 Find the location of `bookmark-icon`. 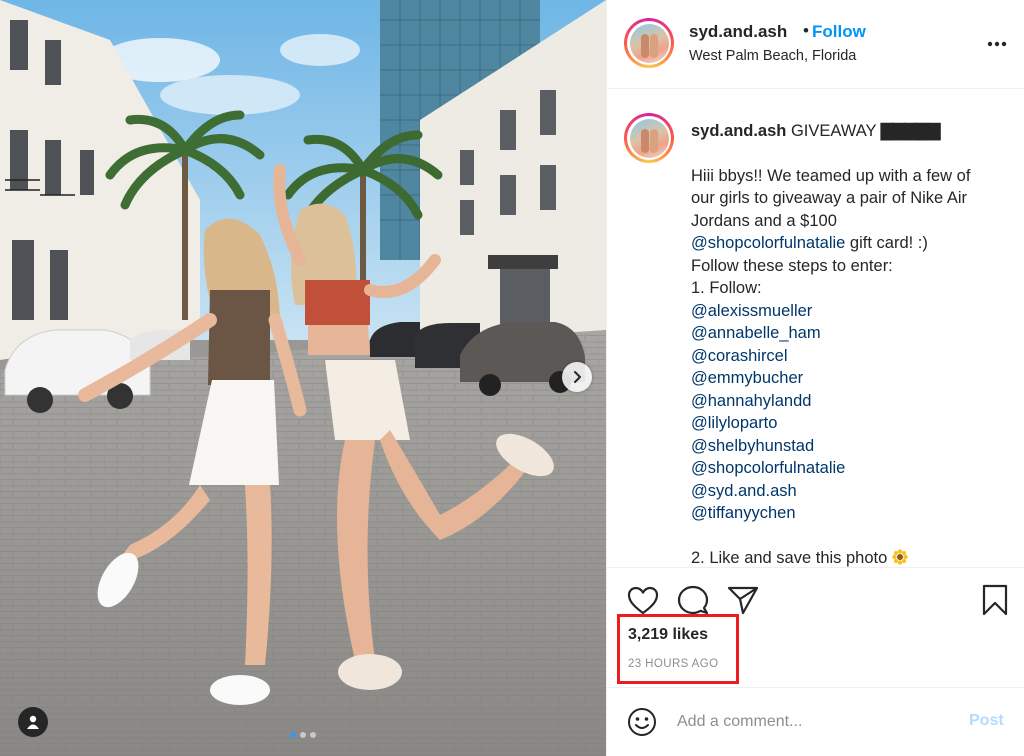

bookmark-icon is located at coordinates (995, 602).